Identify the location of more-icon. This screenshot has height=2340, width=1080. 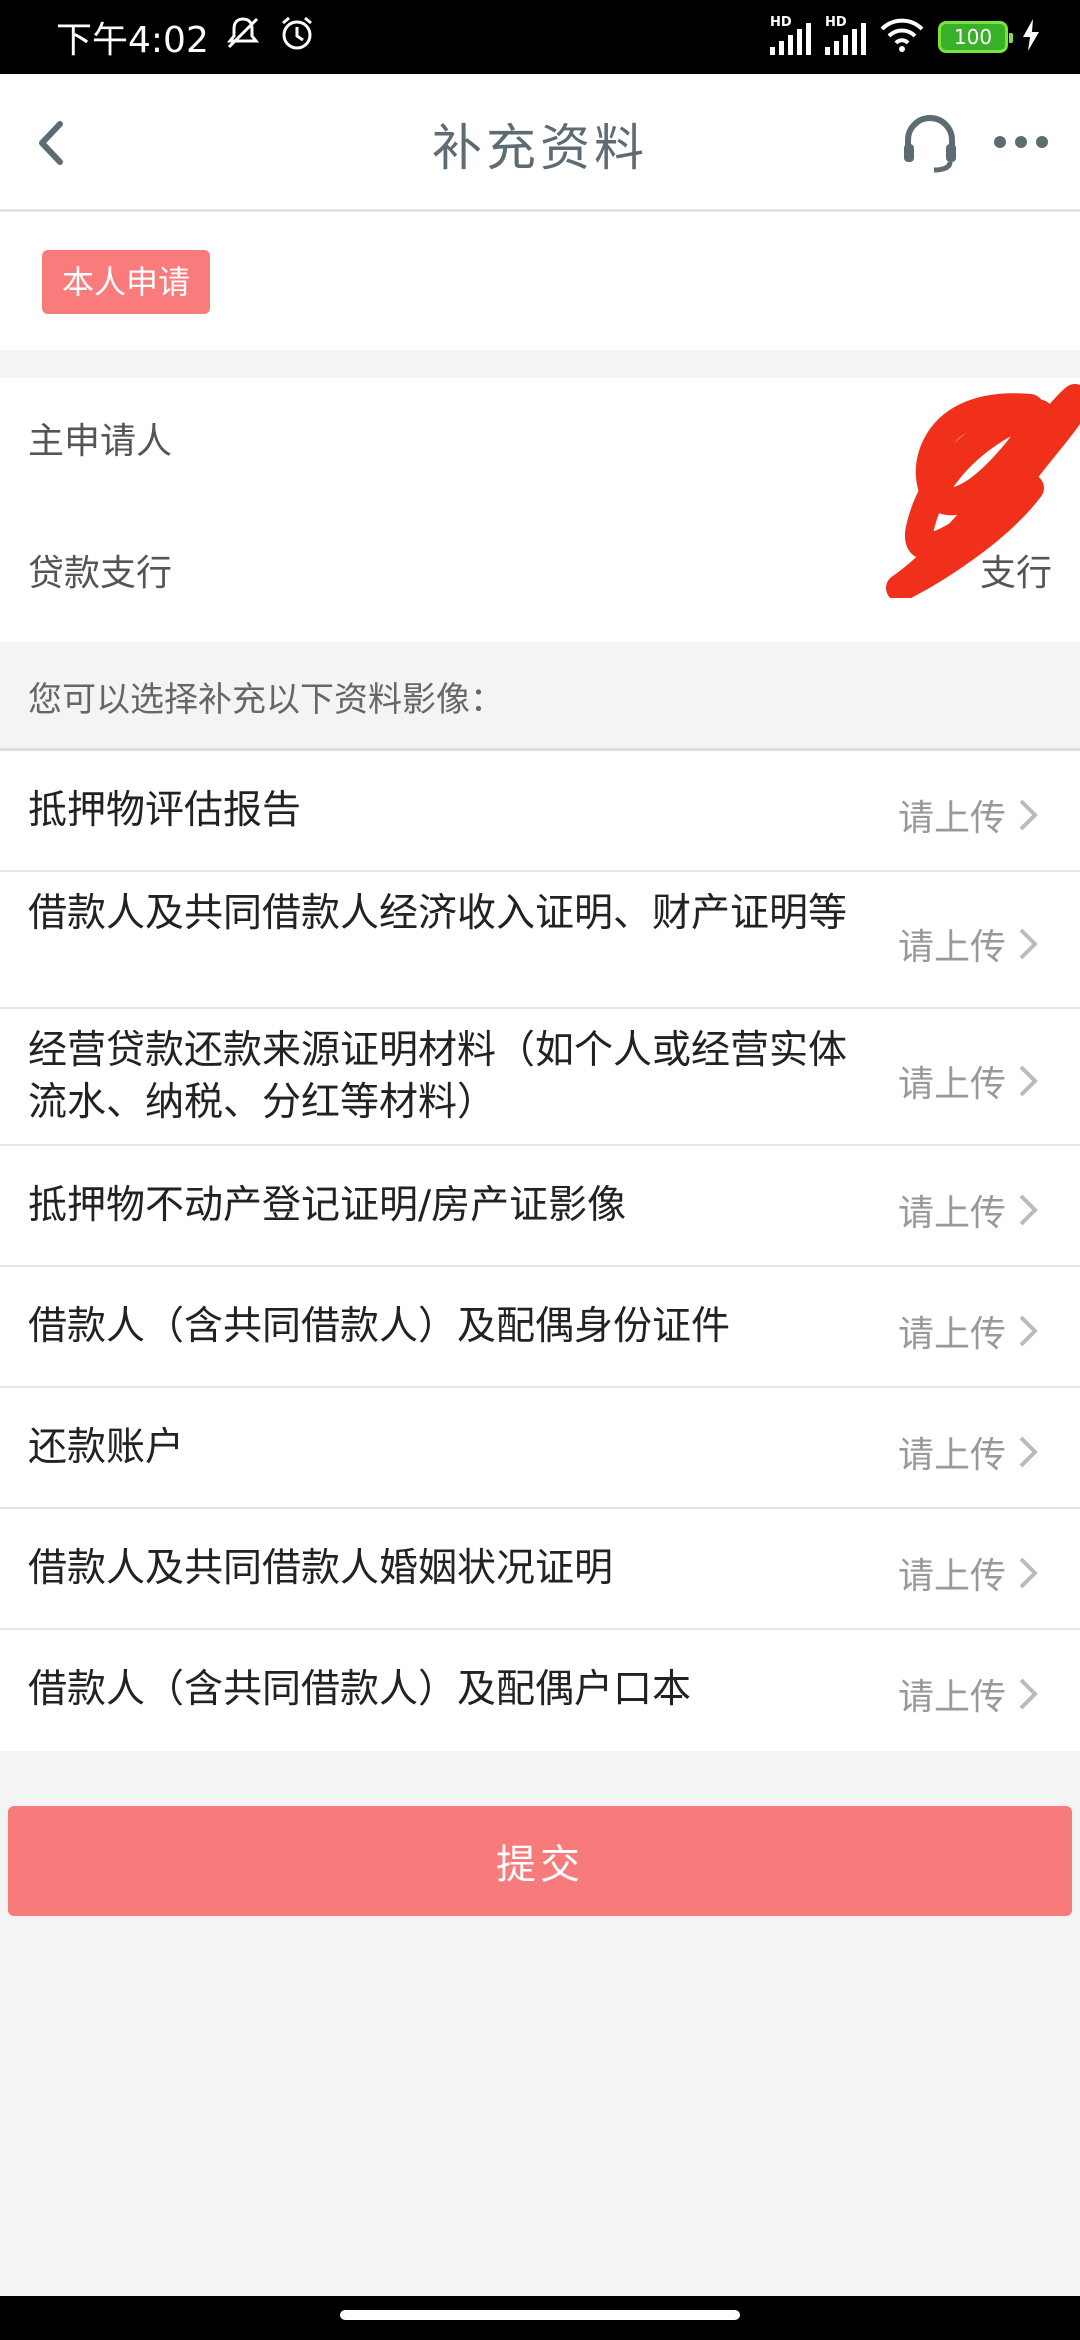
(1021, 142).